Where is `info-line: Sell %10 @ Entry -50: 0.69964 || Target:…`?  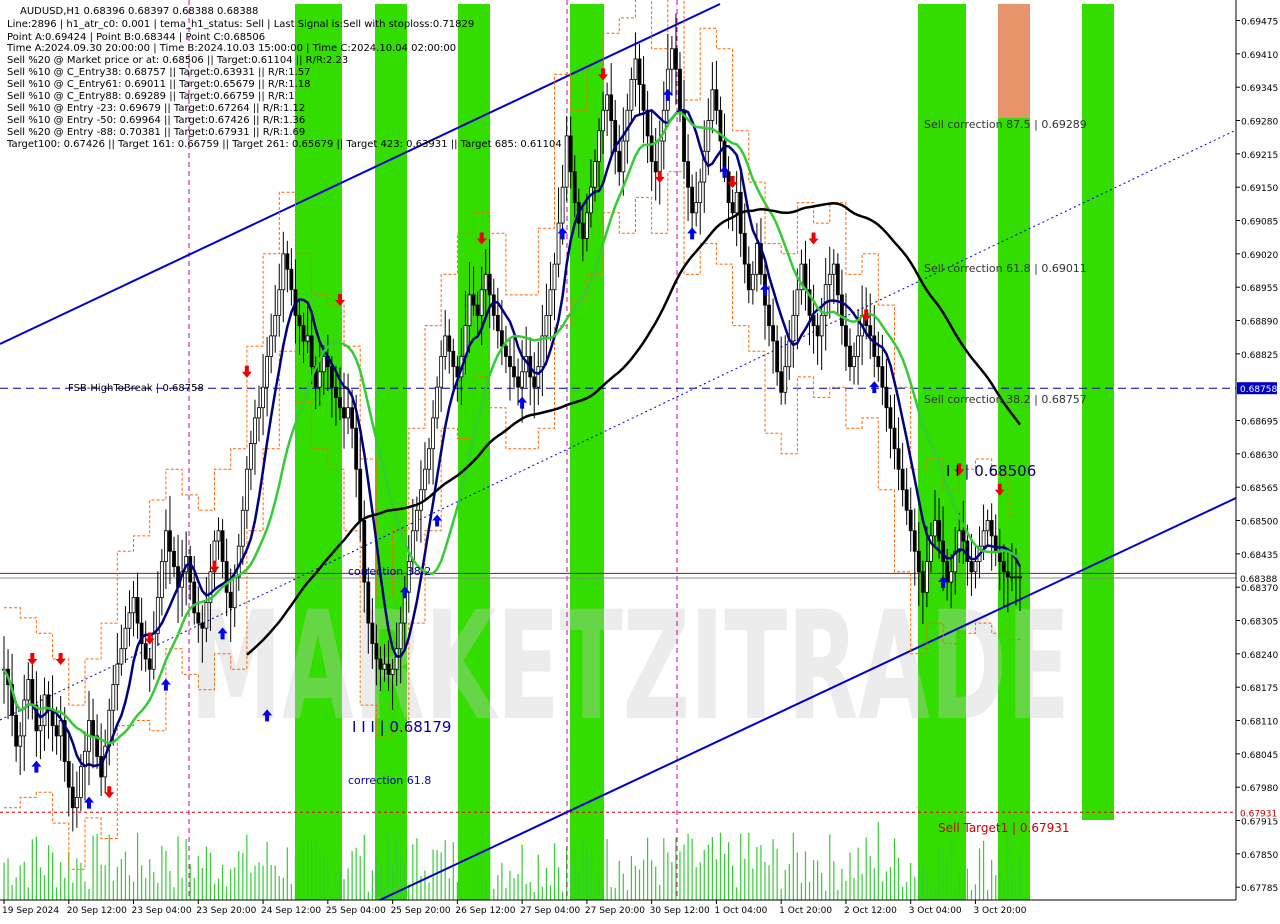
info-line: Sell %10 @ Entry -50: 0.69964 || Target:… is located at coordinates (156, 120).